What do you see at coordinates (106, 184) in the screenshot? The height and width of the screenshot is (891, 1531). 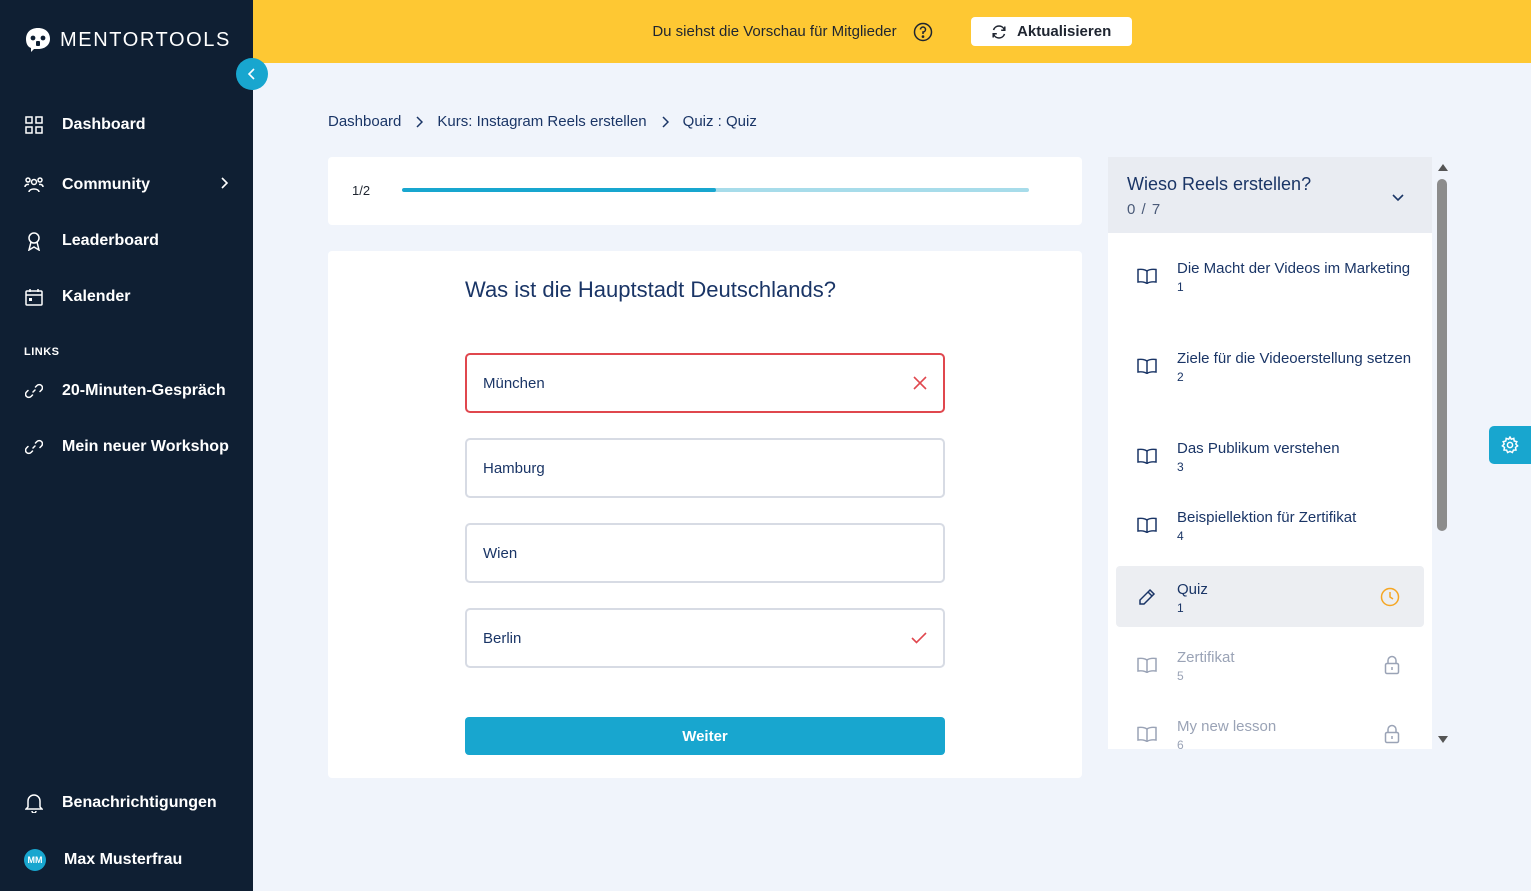 I see `sidebar-item-label: Community` at bounding box center [106, 184].